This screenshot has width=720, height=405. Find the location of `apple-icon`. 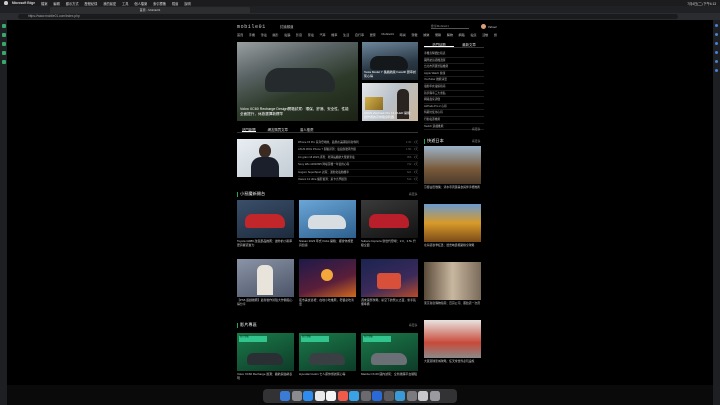

apple-icon is located at coordinates (6, 3).